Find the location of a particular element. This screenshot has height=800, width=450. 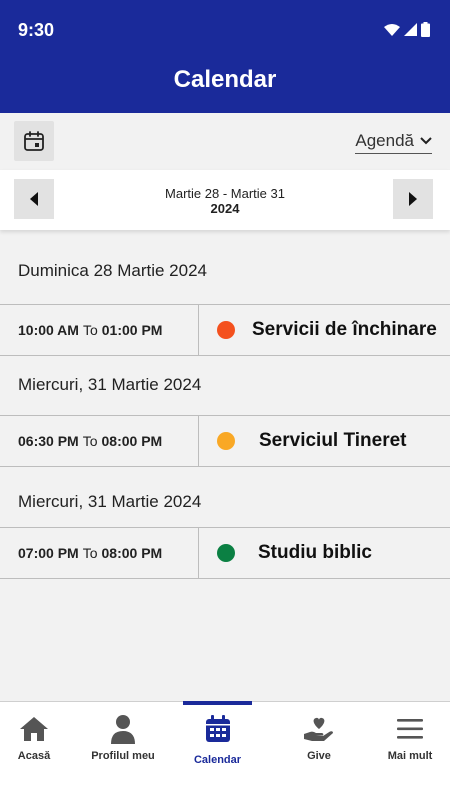

tab-give: Give is located at coordinates (319, 751).